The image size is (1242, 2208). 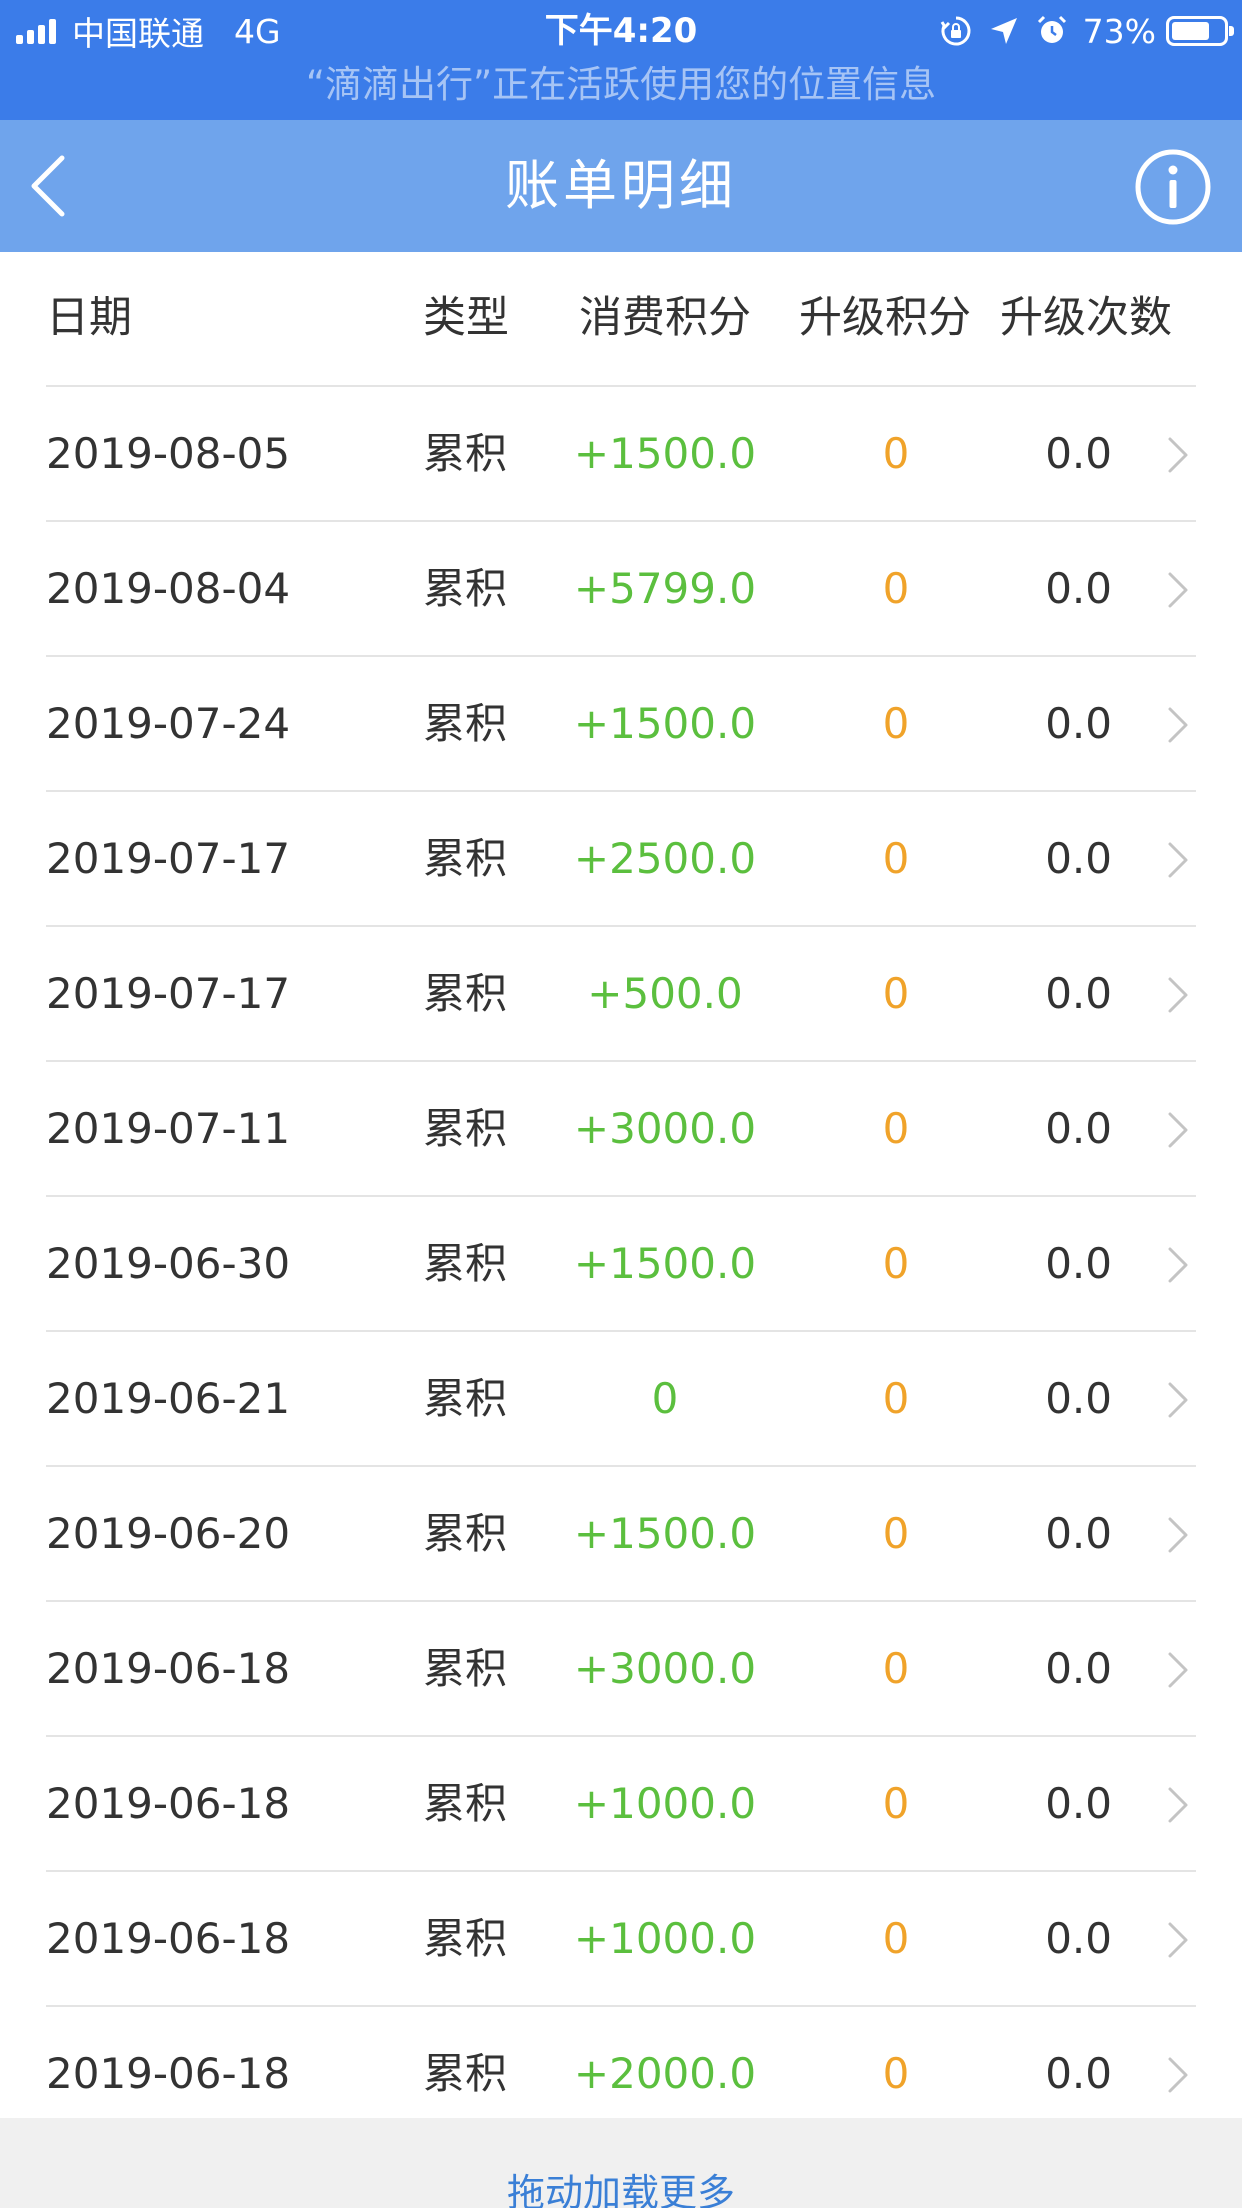 I want to click on status-right: 73%, so click(x=1079, y=31).